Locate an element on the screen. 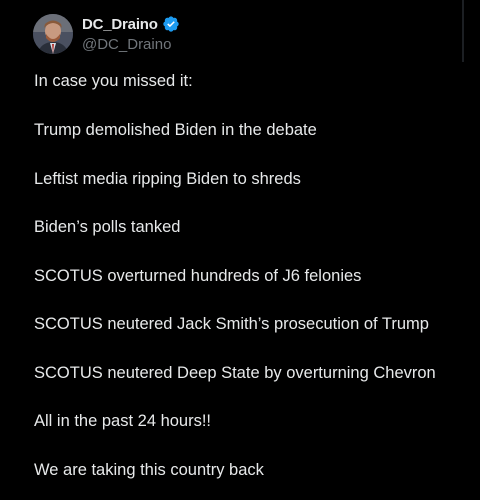 The image size is (480, 500). tweet-line: In case you missed it: is located at coordinates (113, 81).